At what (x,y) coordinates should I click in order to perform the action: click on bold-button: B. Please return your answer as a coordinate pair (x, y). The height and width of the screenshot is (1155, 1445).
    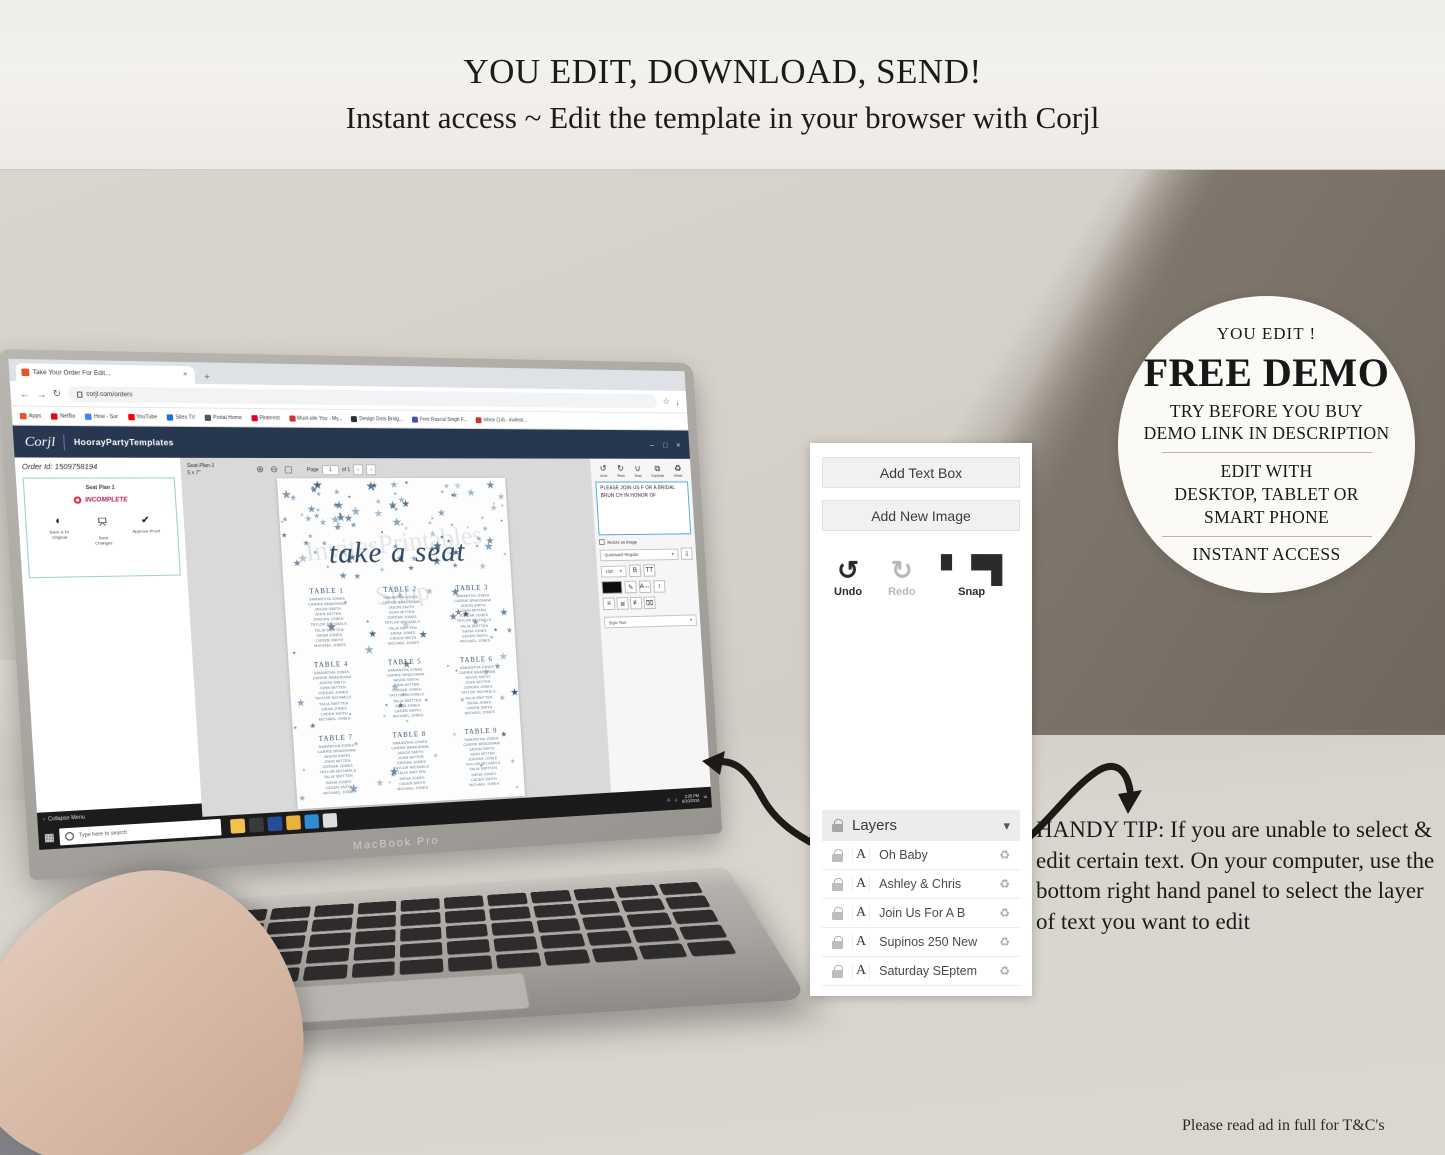
    Looking at the image, I should click on (635, 571).